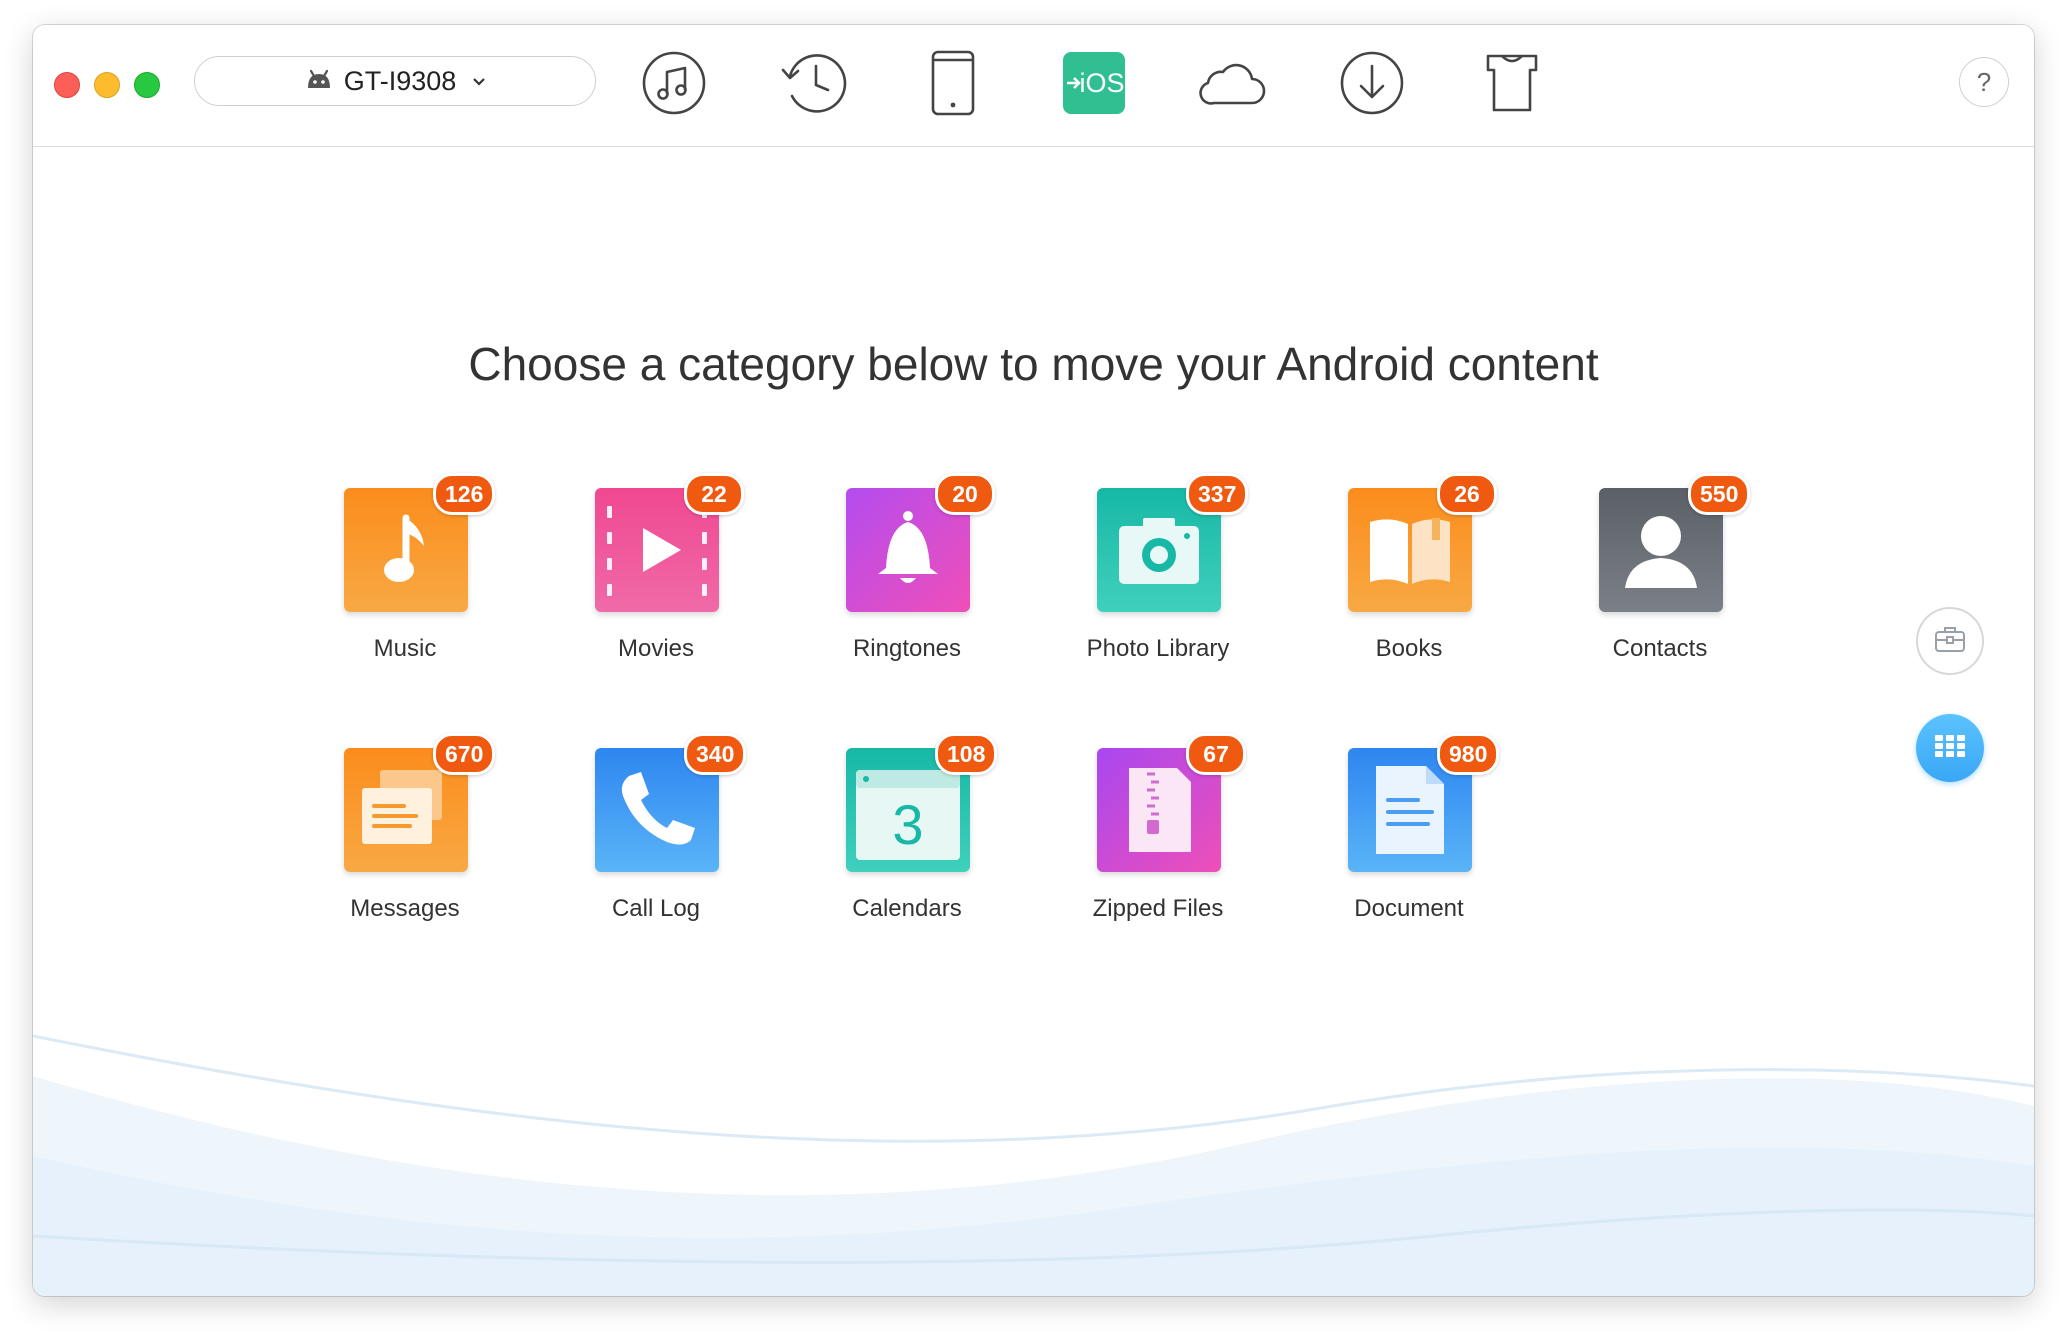 The width and height of the screenshot is (2068, 1338). What do you see at coordinates (1512, 83) in the screenshot?
I see `theme-icon` at bounding box center [1512, 83].